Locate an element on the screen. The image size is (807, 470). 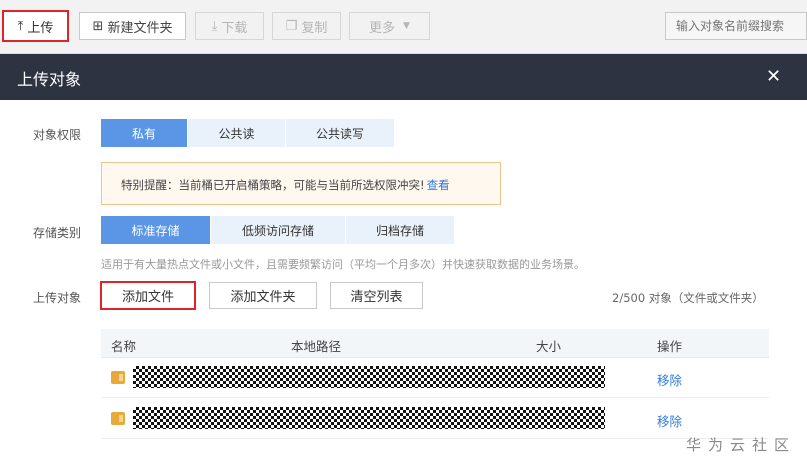
download-icon: ⤓ is located at coordinates (214, 26).